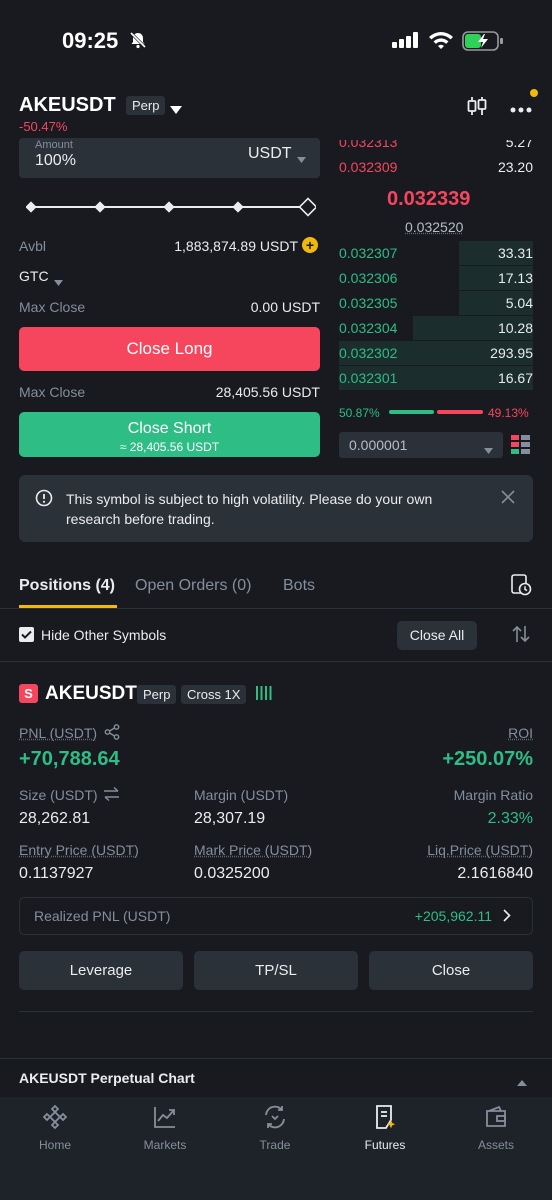 The image size is (552, 1200). I want to click on sell-ratio: 49.13%, so click(508, 413).